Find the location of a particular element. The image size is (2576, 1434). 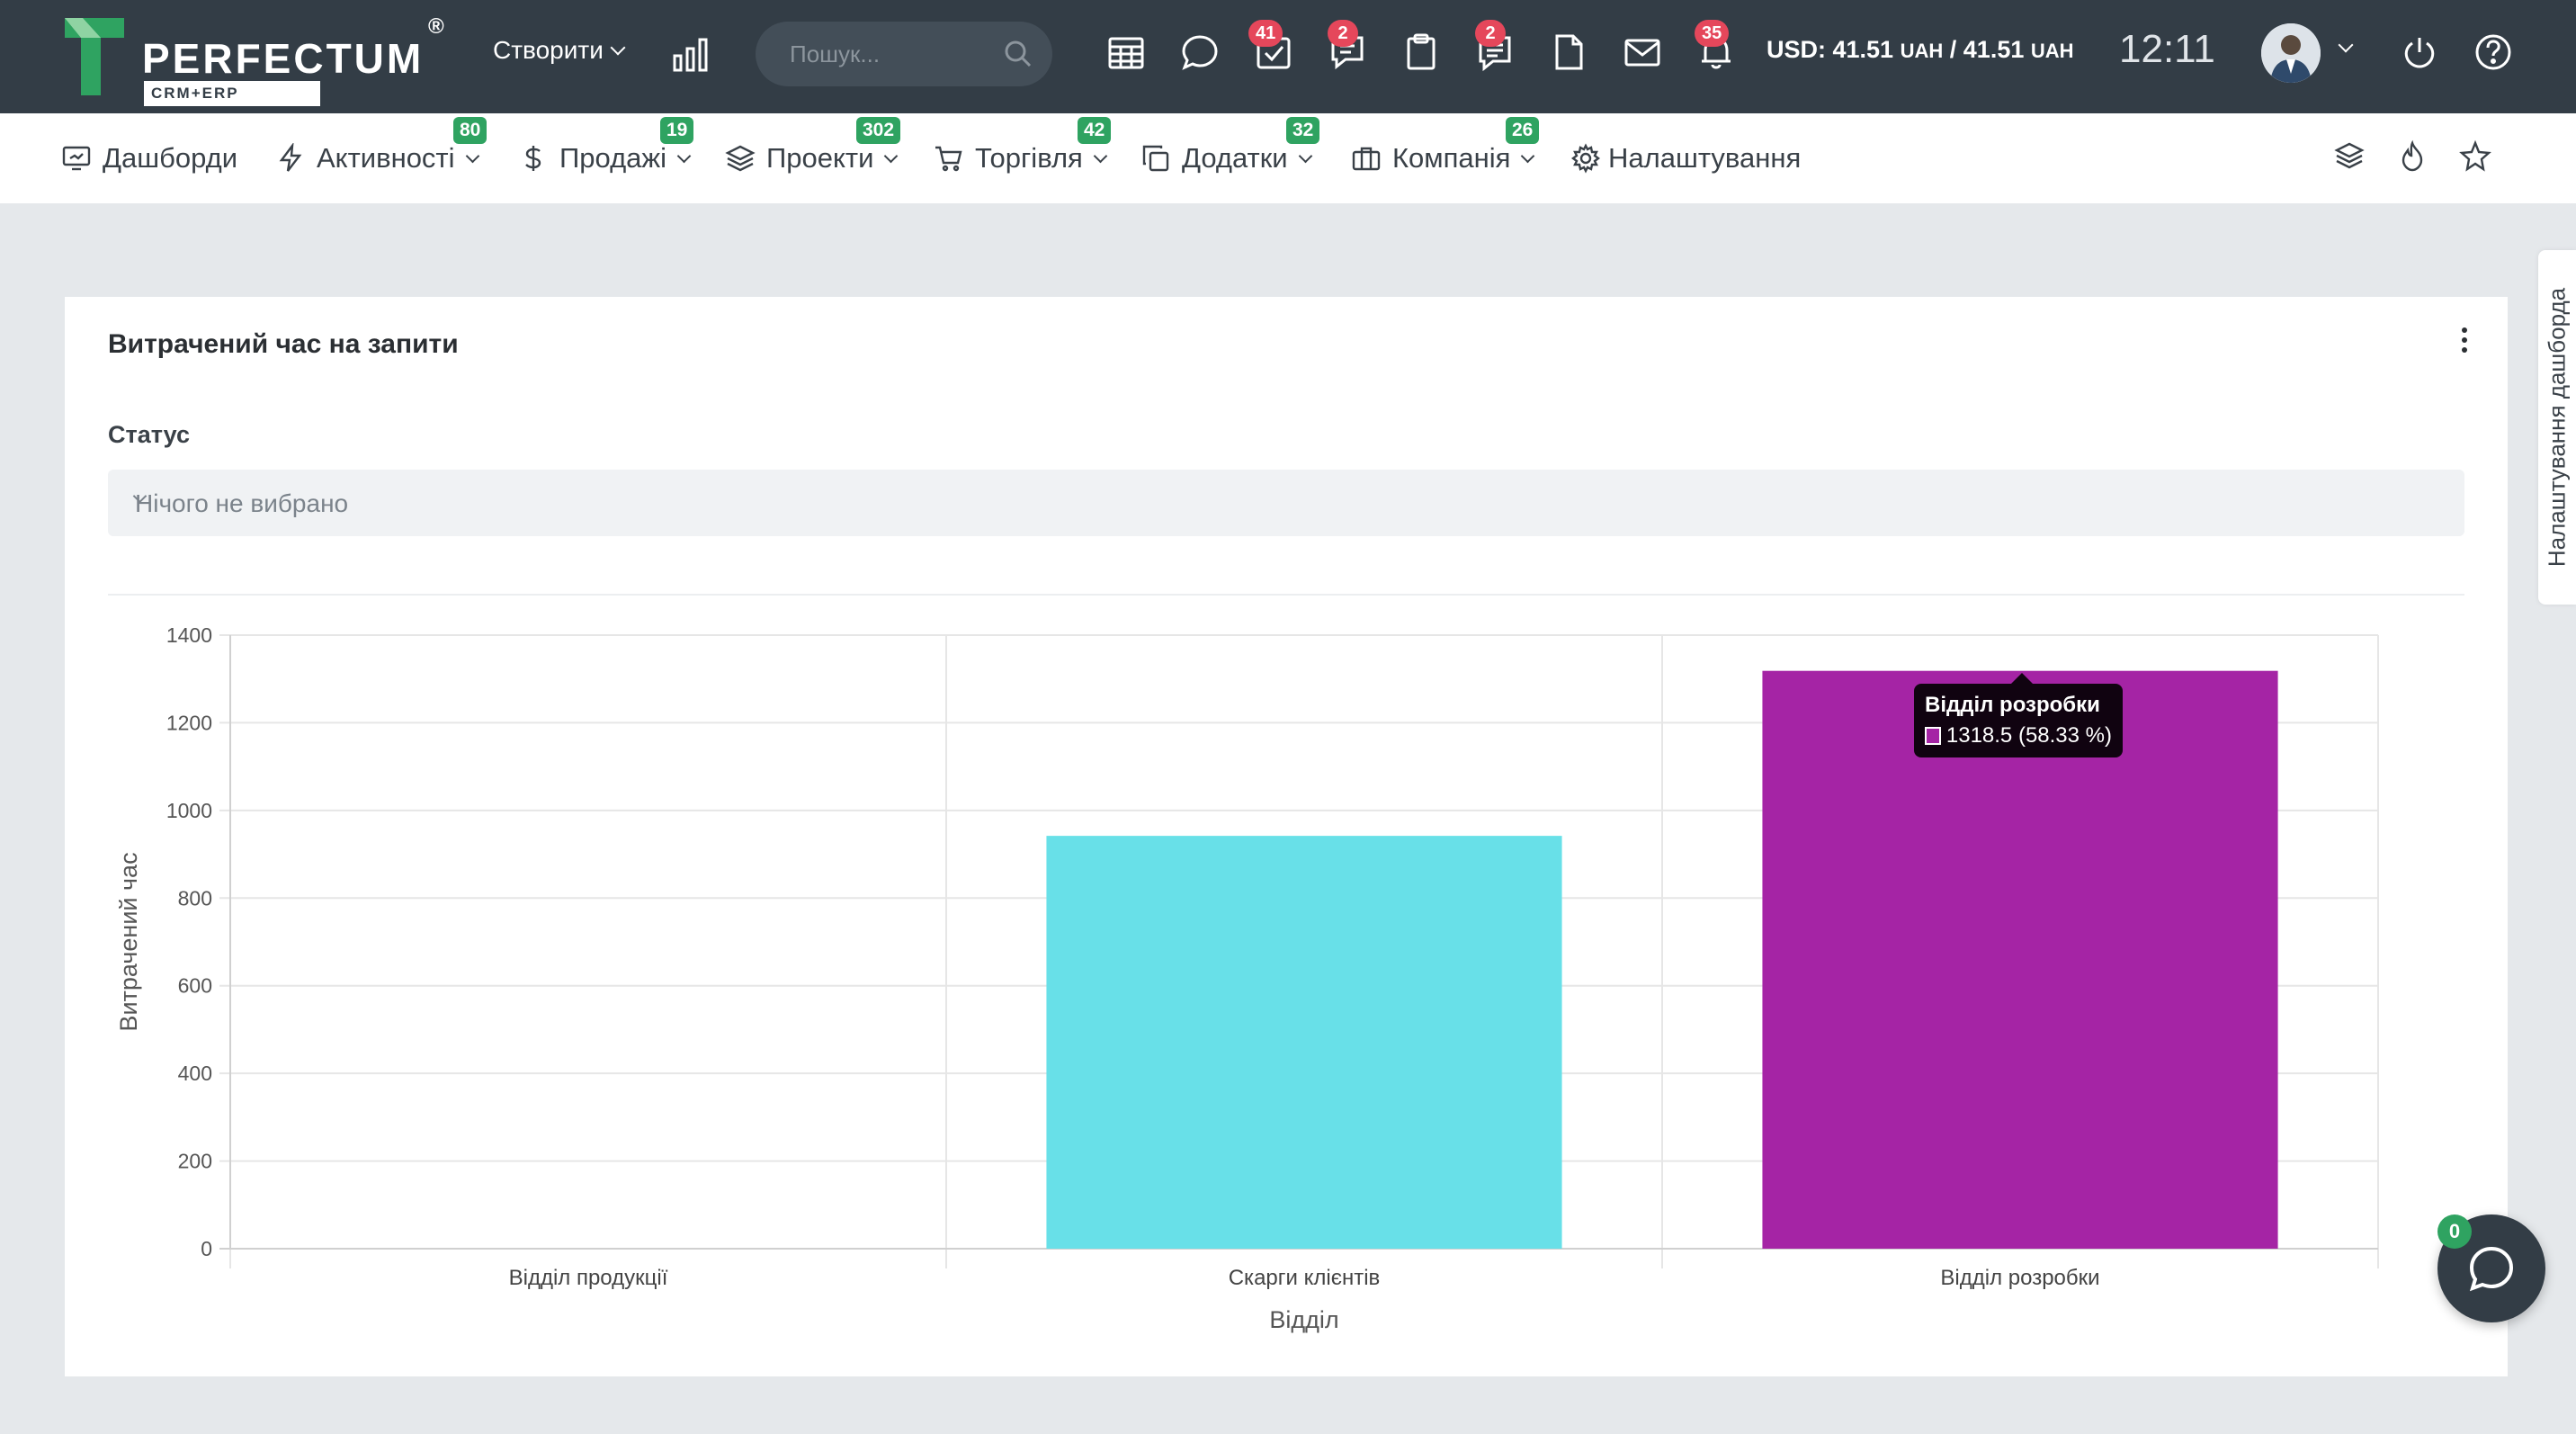

bell-icon: 35 is located at coordinates (1716, 47).